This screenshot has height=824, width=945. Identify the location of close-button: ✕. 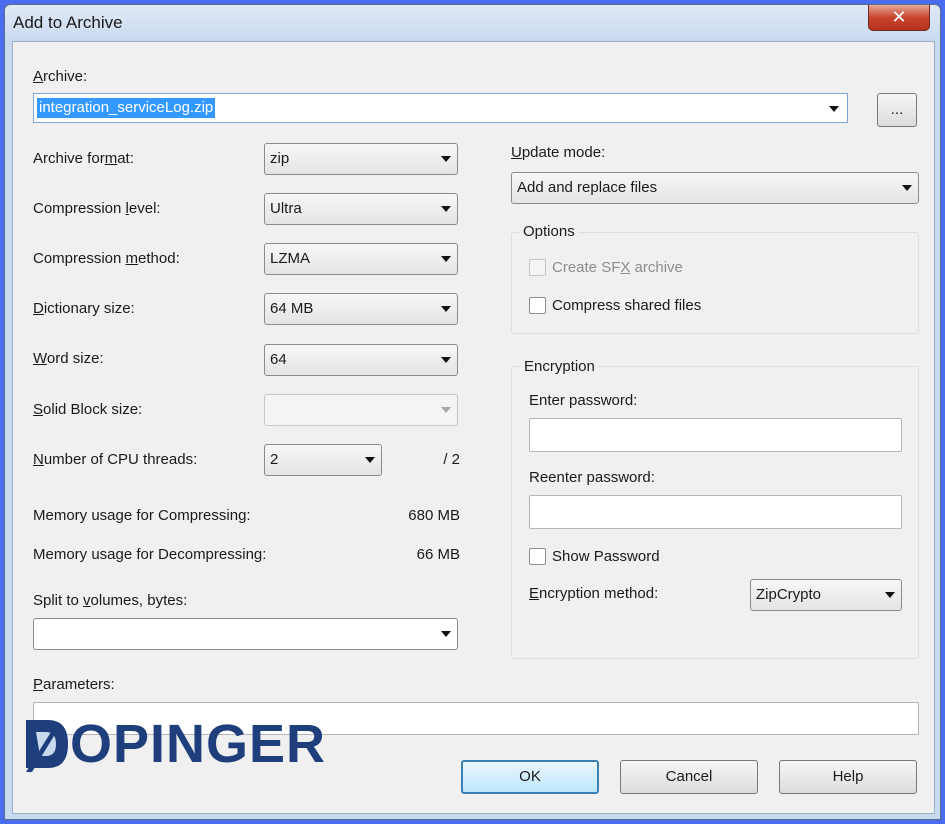
(899, 18).